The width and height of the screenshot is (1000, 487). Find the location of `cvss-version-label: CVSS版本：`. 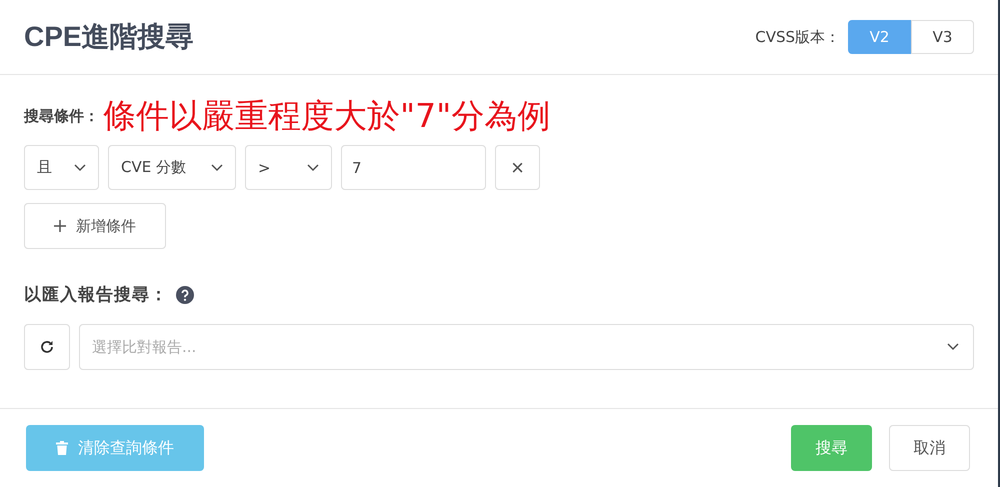

cvss-version-label: CVSS版本： is located at coordinates (797, 37).